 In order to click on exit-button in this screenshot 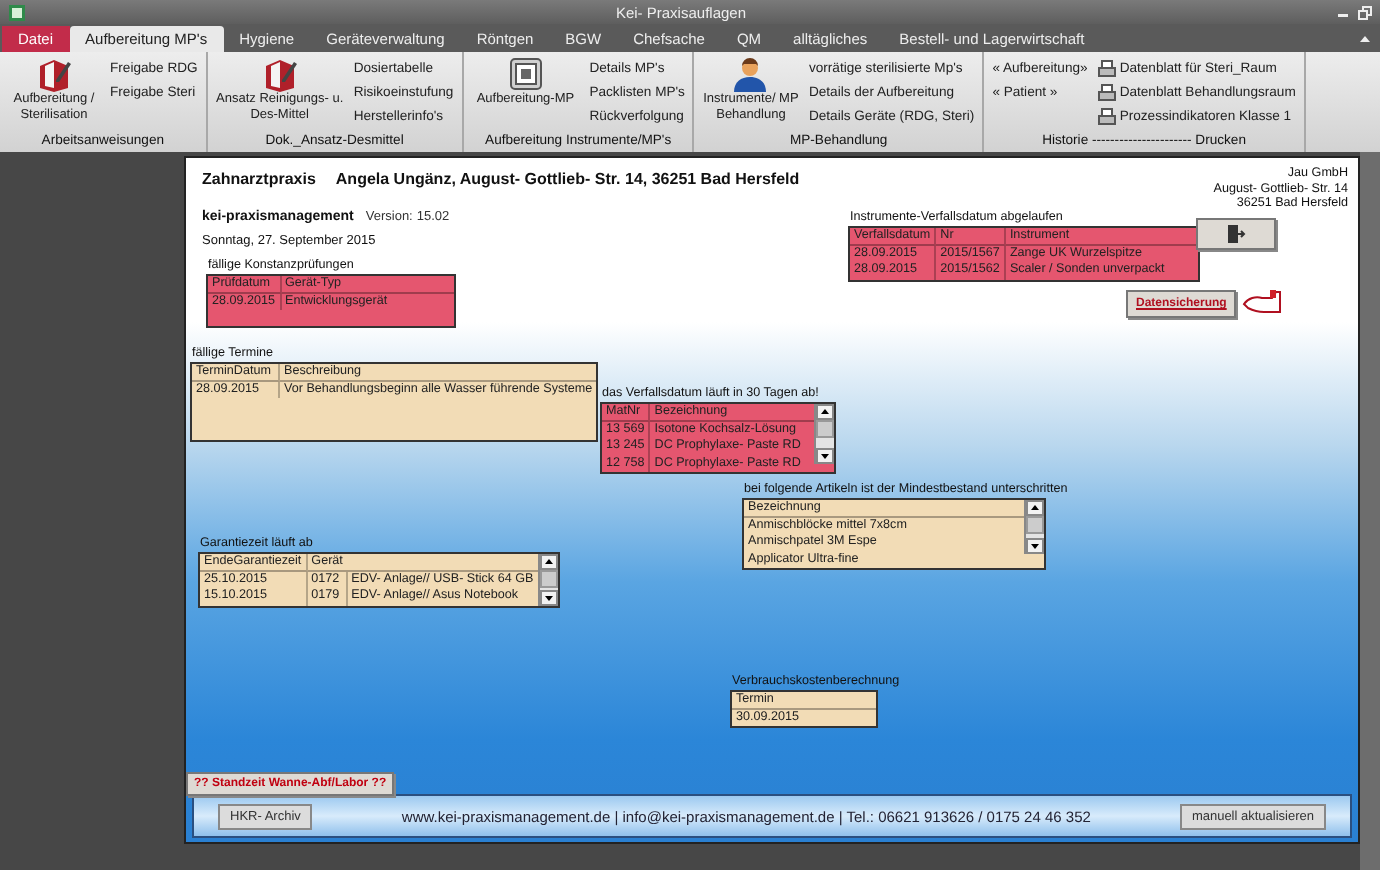, I will do `click(1236, 234)`.